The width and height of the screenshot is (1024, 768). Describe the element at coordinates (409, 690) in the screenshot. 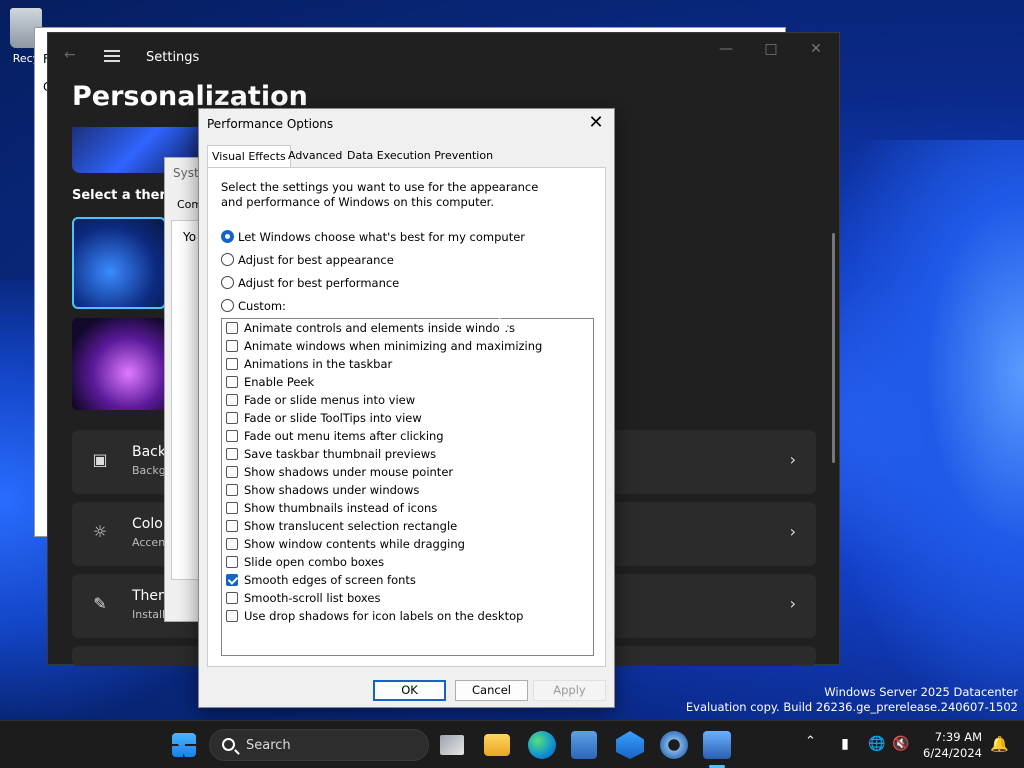

I see `ok-button: OK` at that location.